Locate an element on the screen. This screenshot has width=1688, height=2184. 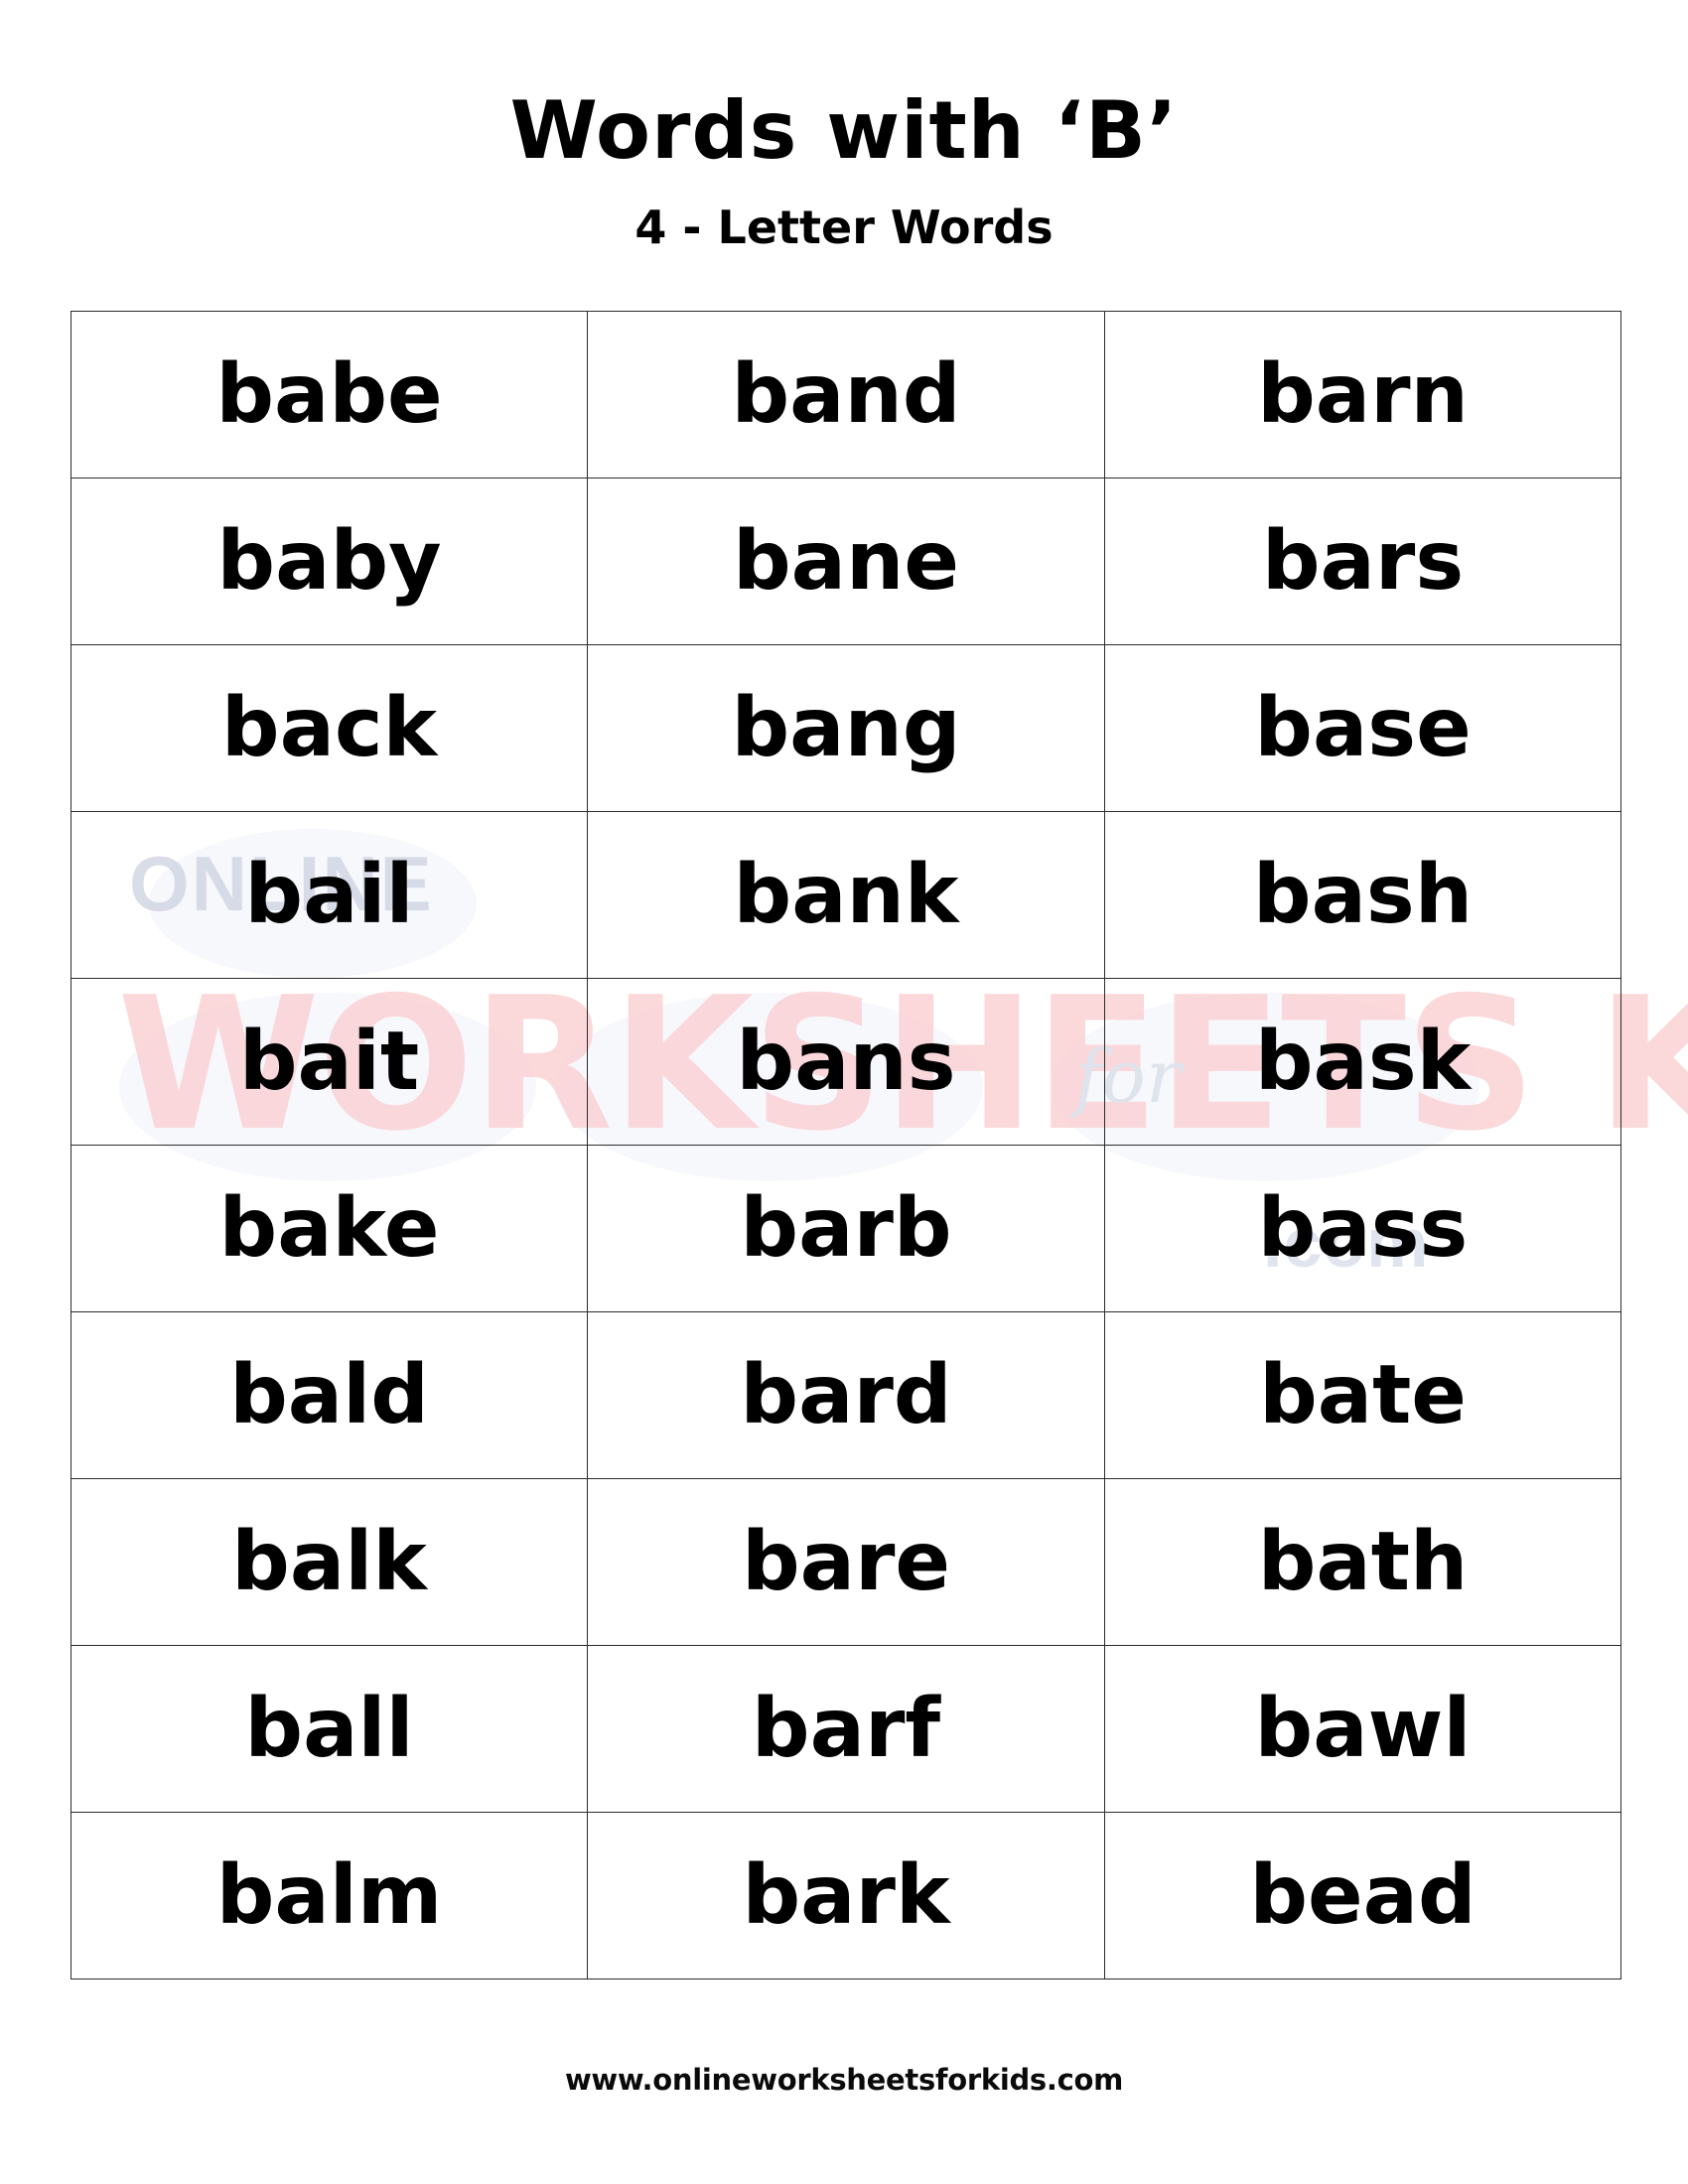
table-row: bake barb bass is located at coordinates (845, 1228).